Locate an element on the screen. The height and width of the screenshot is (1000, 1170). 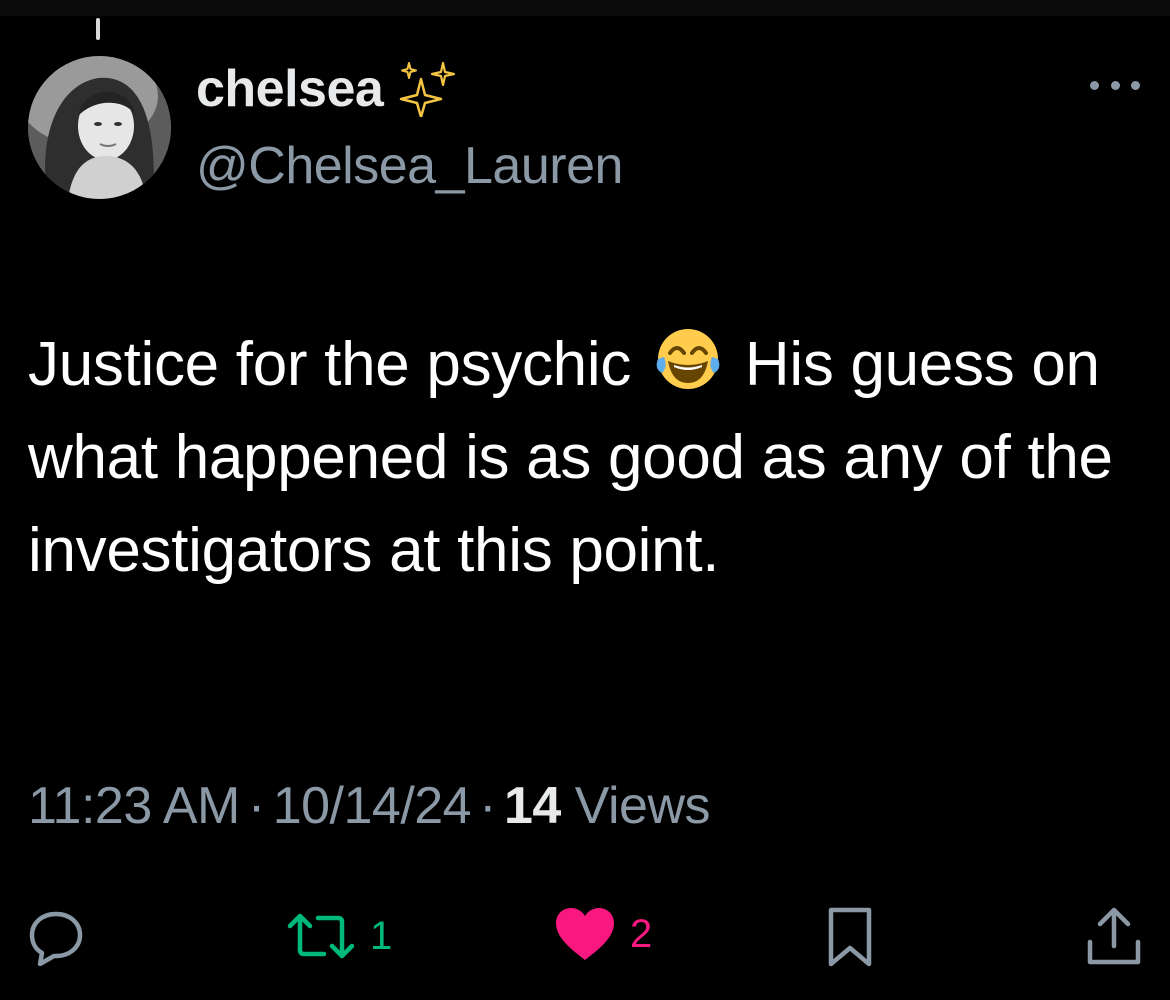
retweet-button: 1 is located at coordinates (339, 936).